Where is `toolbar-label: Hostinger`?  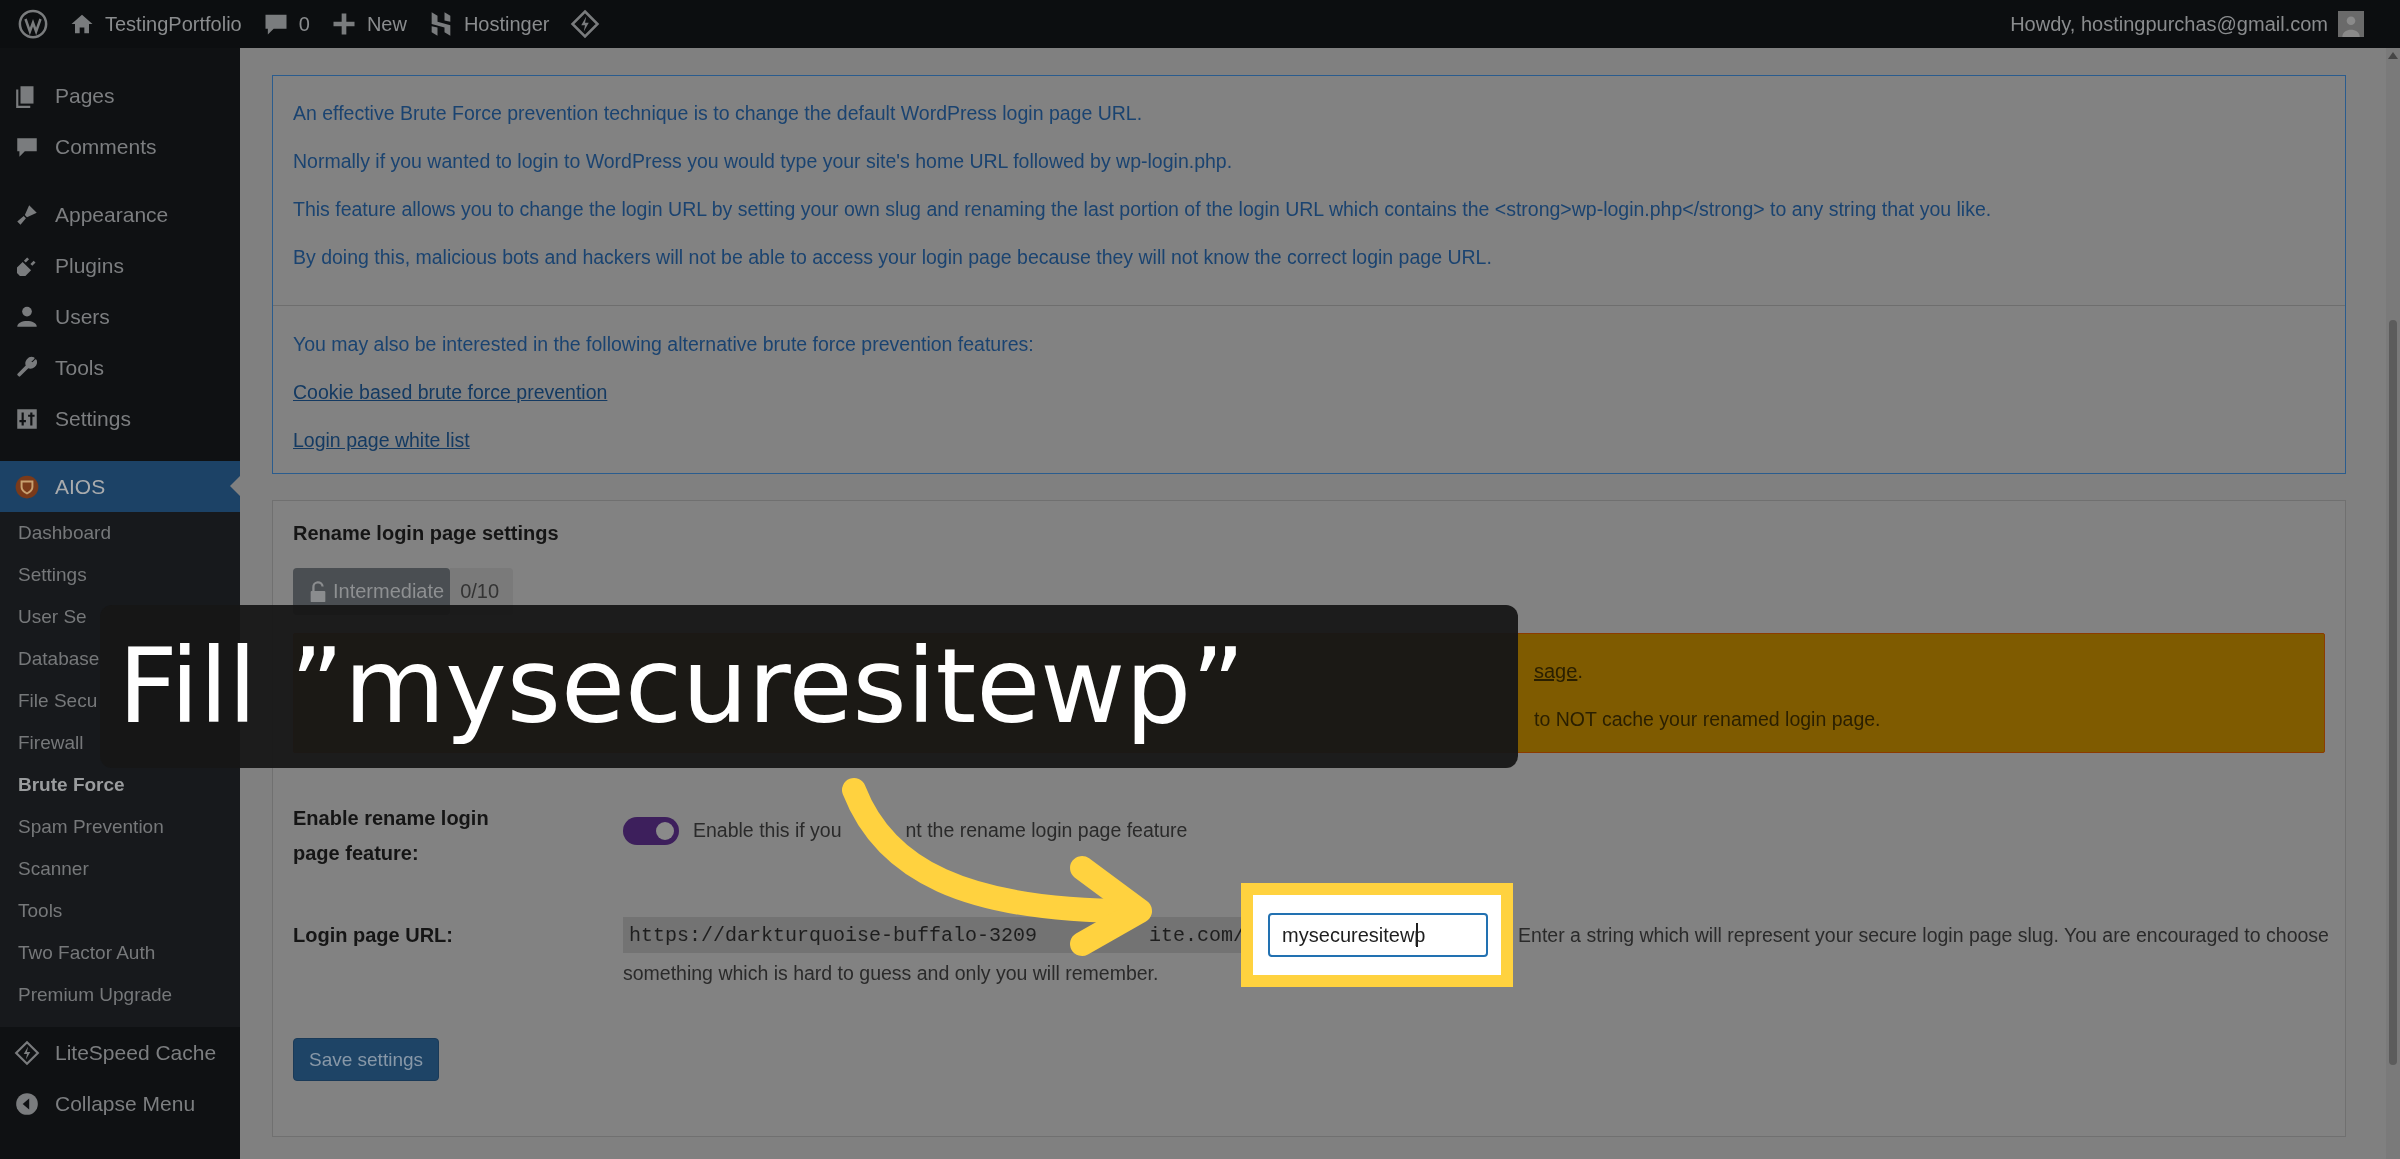 toolbar-label: Hostinger is located at coordinates (506, 24).